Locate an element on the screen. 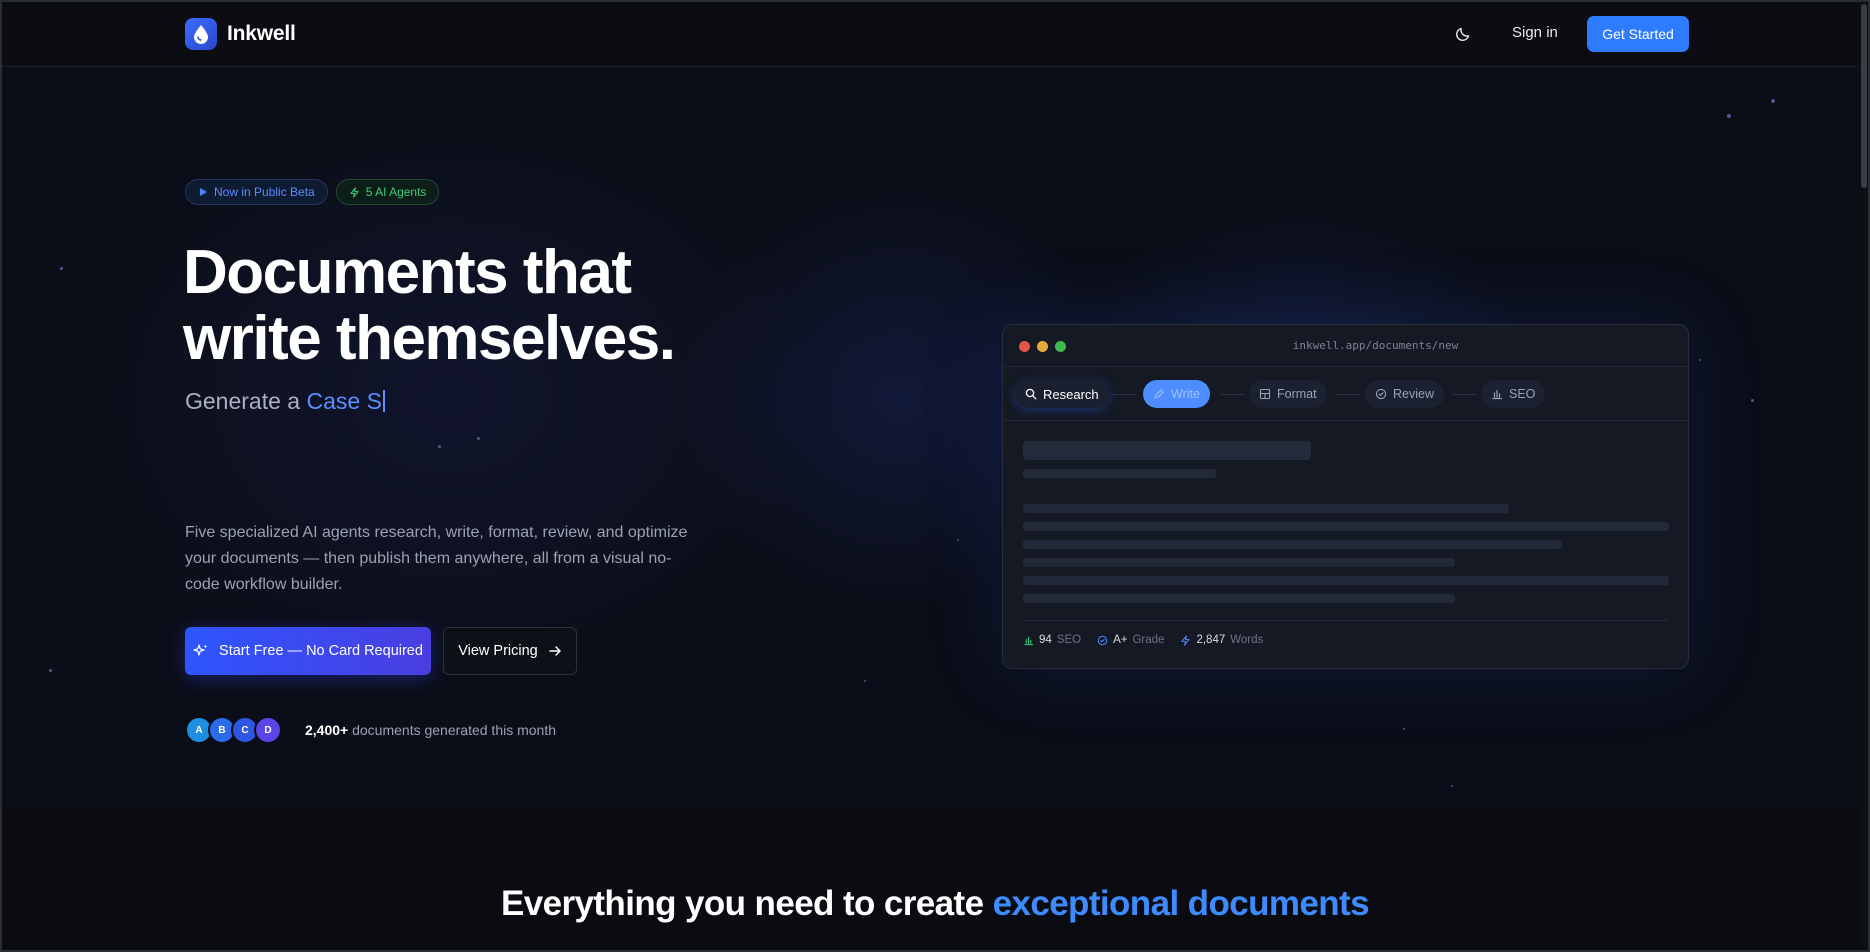 The height and width of the screenshot is (952, 1870). hero-badges: Now in Public Beta 5 AI Agents is located at coordinates (312, 192).